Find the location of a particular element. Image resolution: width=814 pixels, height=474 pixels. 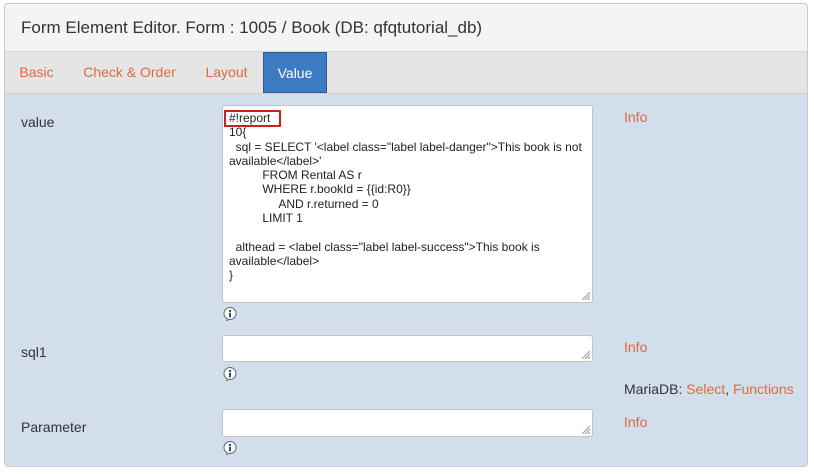

tab-layout: Layout is located at coordinates (226, 72).